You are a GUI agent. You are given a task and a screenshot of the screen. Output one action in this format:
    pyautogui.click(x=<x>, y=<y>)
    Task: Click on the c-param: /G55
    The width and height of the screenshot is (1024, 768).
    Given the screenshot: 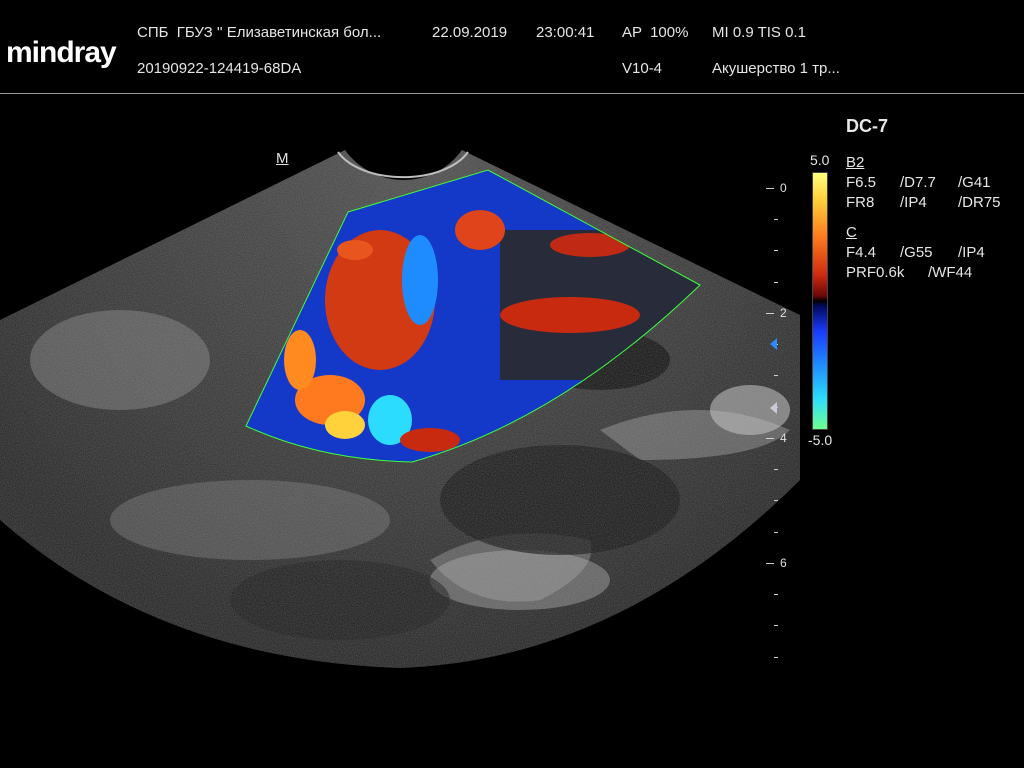 What is the action you would take?
    pyautogui.click(x=916, y=252)
    